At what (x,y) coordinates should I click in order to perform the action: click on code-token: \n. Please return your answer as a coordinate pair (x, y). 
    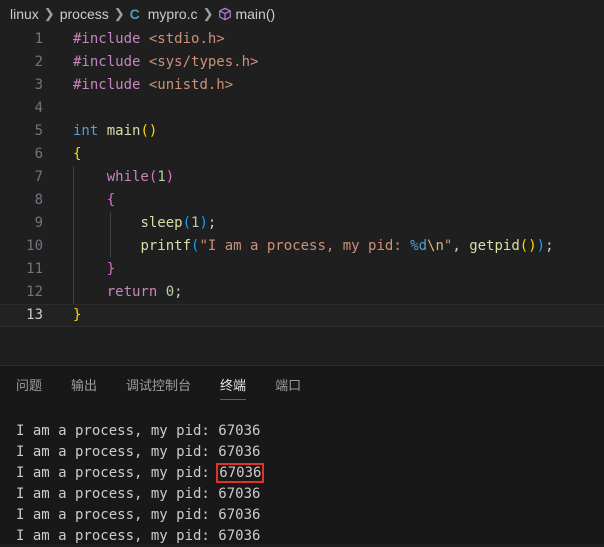
    Looking at the image, I should click on (435, 246).